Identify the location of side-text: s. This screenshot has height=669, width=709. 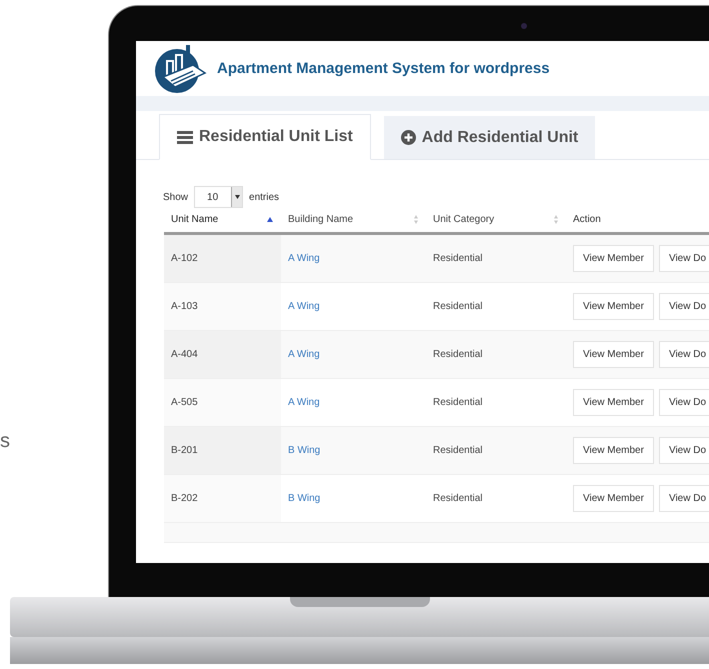
(5, 441).